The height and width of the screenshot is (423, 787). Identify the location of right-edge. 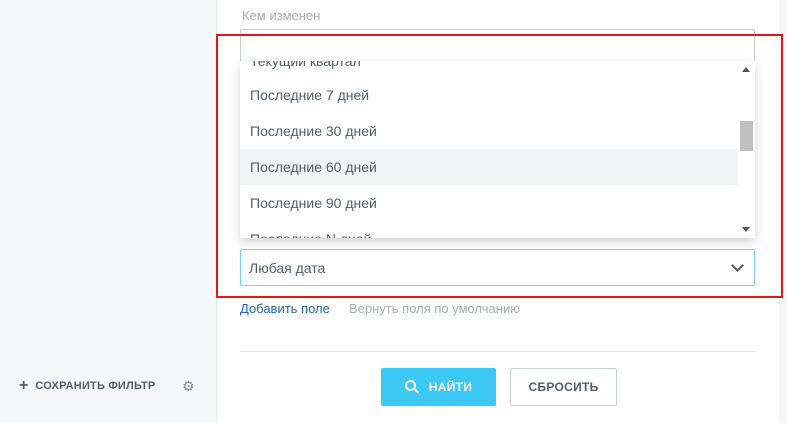
(783, 211).